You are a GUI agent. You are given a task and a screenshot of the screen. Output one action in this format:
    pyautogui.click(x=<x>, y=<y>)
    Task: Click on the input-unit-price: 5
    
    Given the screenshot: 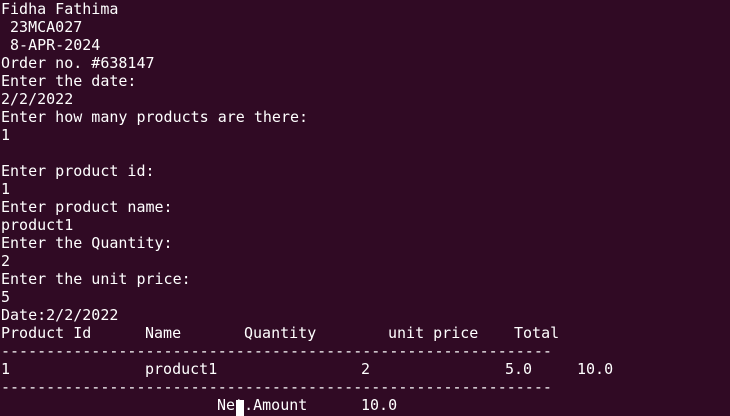 What is the action you would take?
    pyautogui.click(x=6, y=297)
    